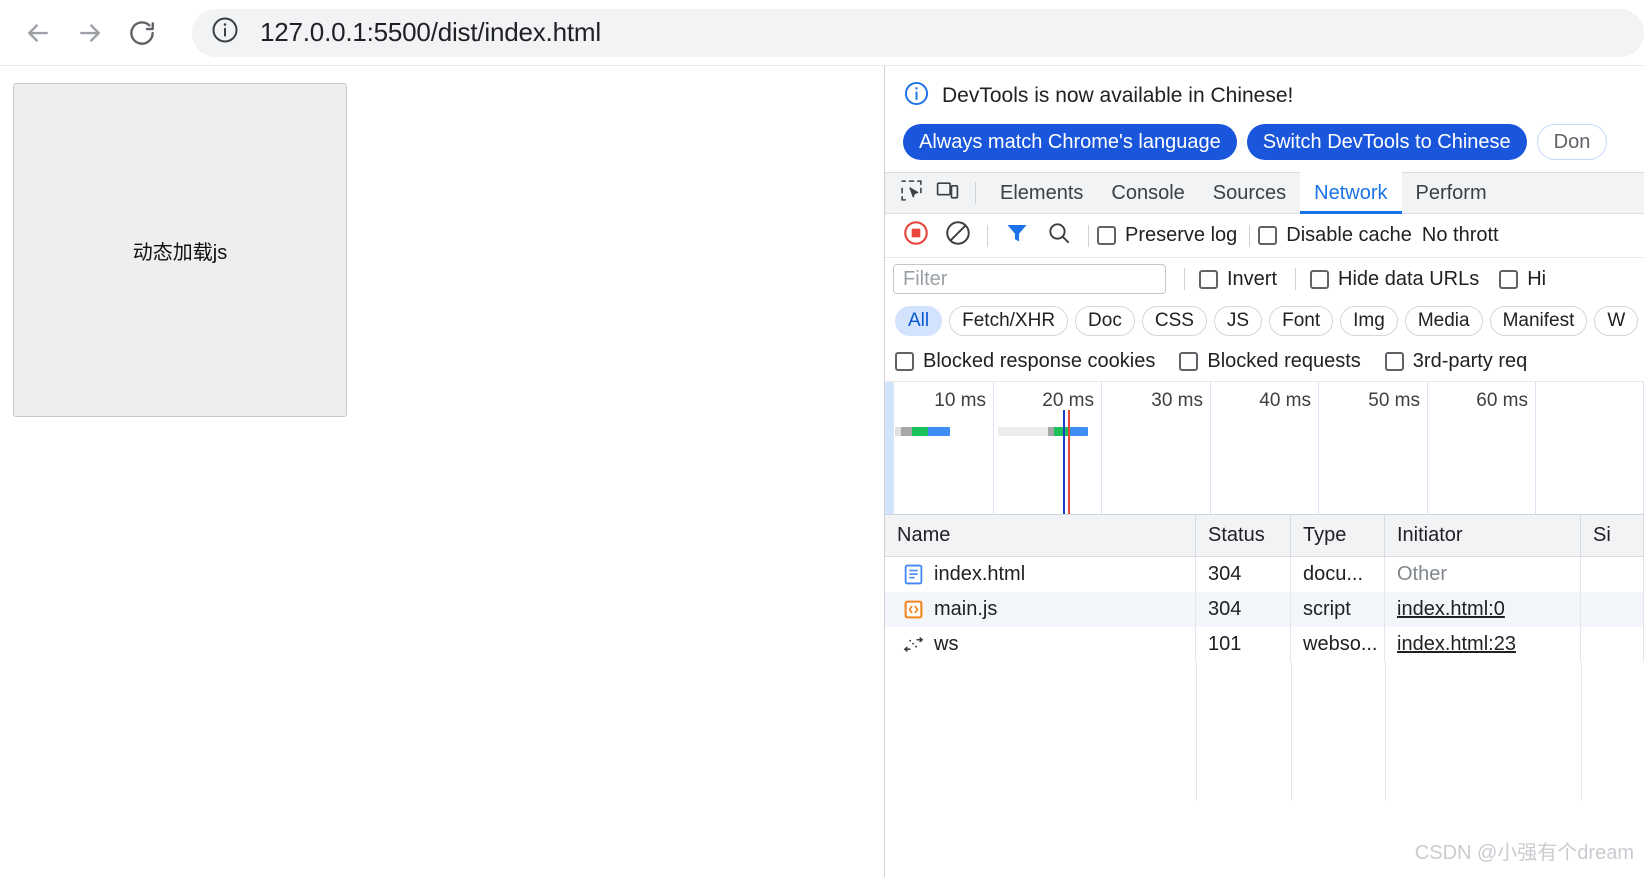 The image size is (1644, 877). I want to click on blocked-requests-checkbox: Blocked requests, so click(1270, 361).